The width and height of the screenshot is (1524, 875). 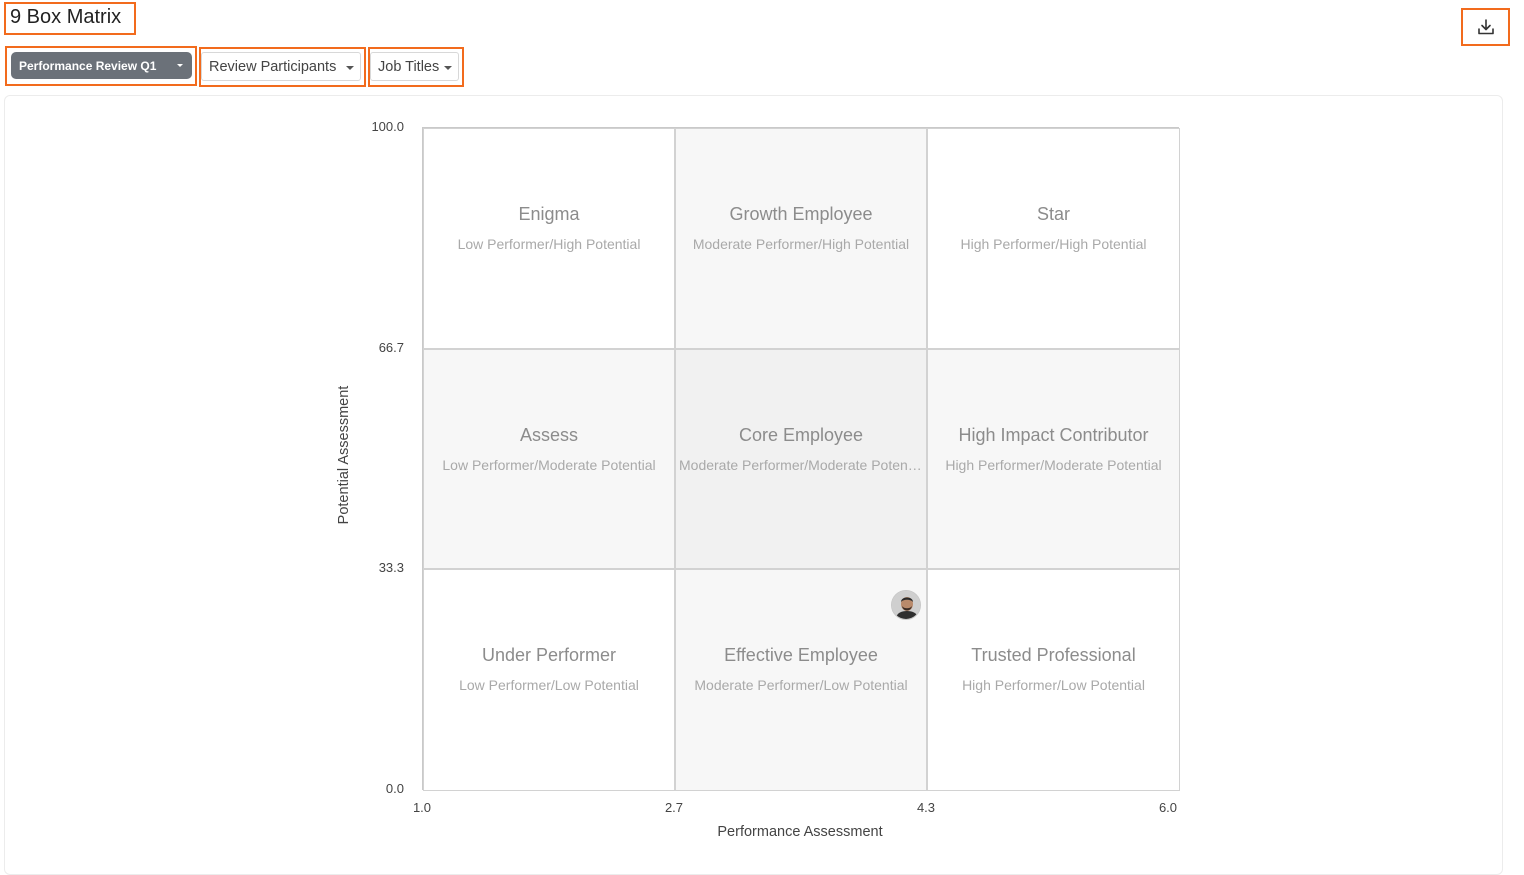 What do you see at coordinates (387, 126) in the screenshot?
I see `y-tick: 100.0` at bounding box center [387, 126].